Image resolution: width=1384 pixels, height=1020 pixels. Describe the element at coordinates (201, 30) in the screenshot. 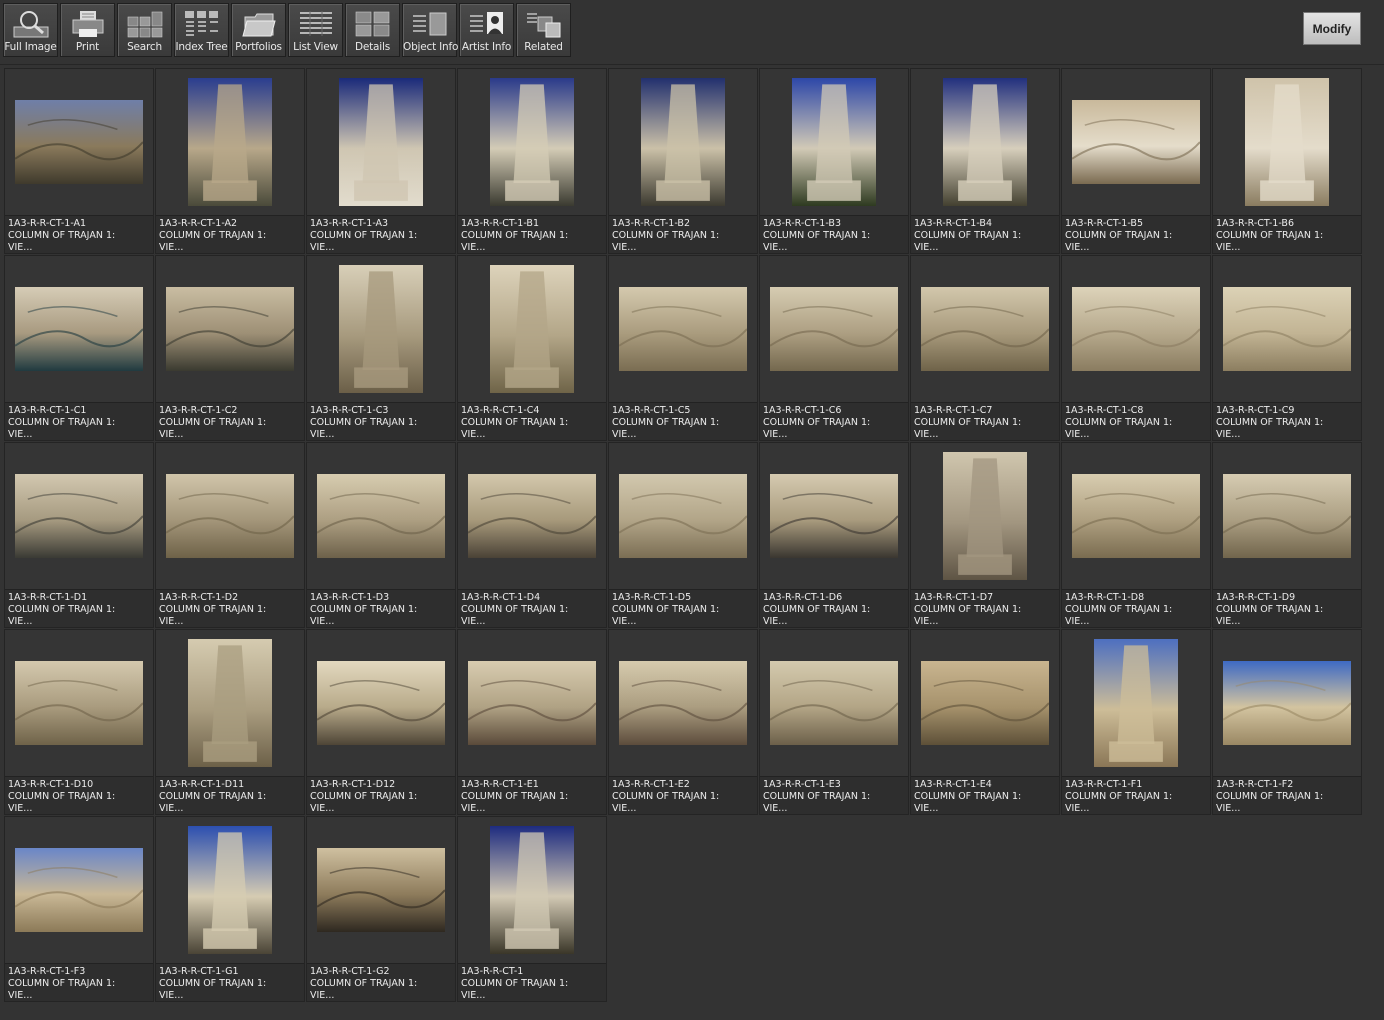

I see `toolbar-button-index-tree: Index Tree` at that location.